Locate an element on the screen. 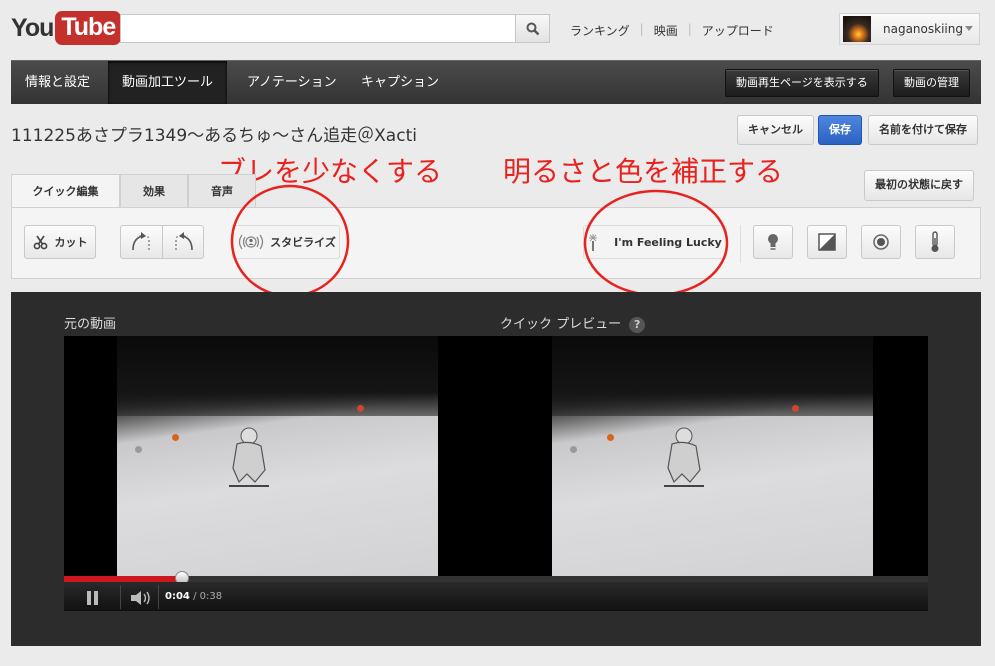 The image size is (995, 666). quick-preview-label: クイック プレビュー? is located at coordinates (573, 323).